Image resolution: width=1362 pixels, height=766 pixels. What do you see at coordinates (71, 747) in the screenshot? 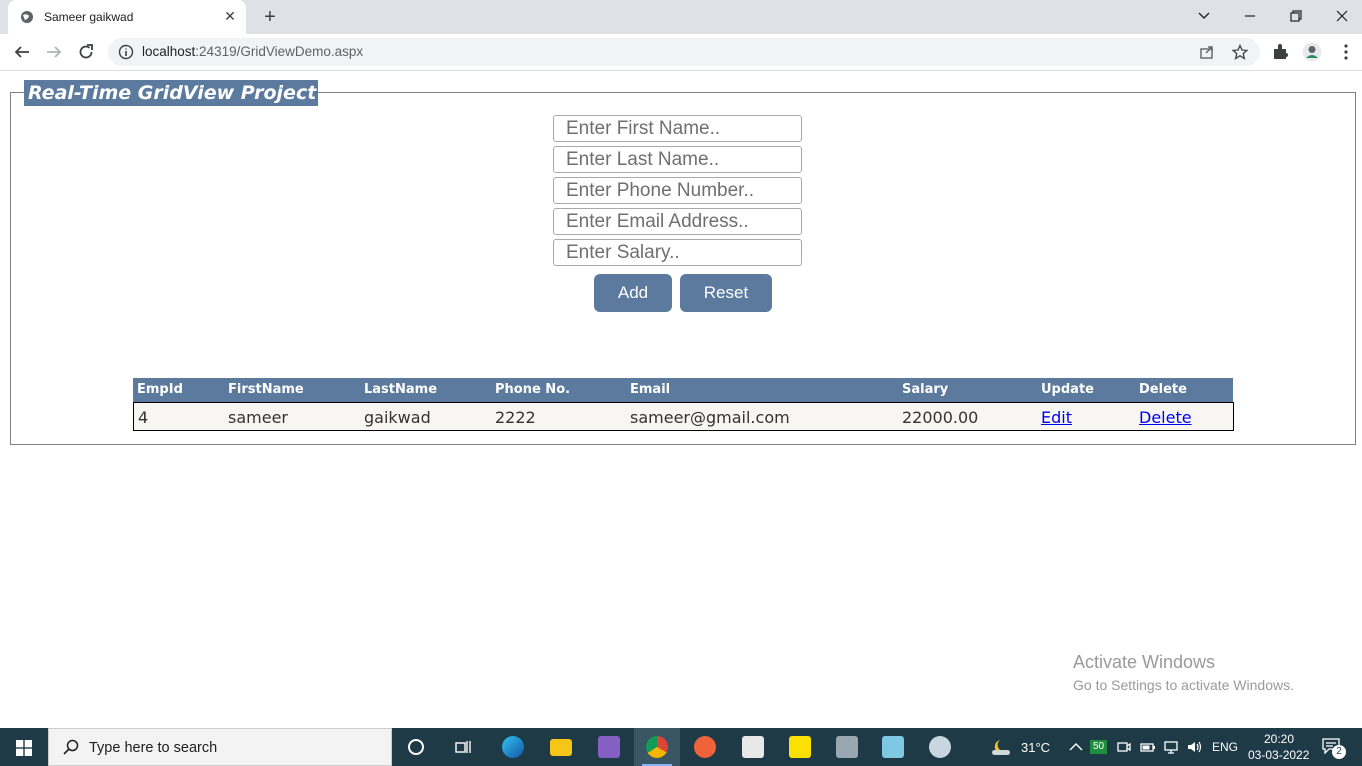
I see `search-icon` at bounding box center [71, 747].